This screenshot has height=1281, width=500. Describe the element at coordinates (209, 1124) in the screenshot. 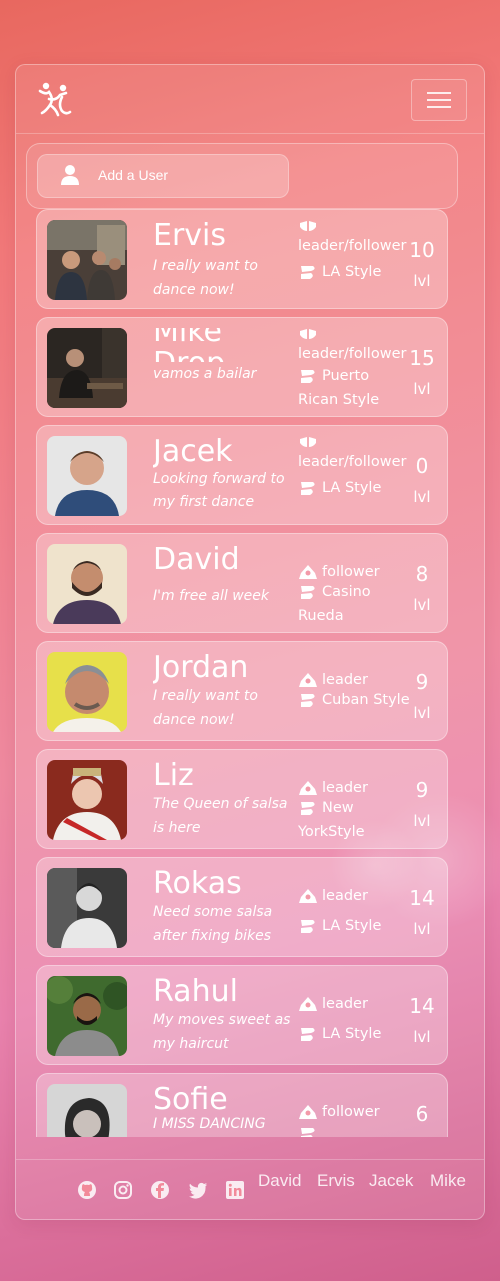

I see `user-quote: I MISS DANCING` at that location.